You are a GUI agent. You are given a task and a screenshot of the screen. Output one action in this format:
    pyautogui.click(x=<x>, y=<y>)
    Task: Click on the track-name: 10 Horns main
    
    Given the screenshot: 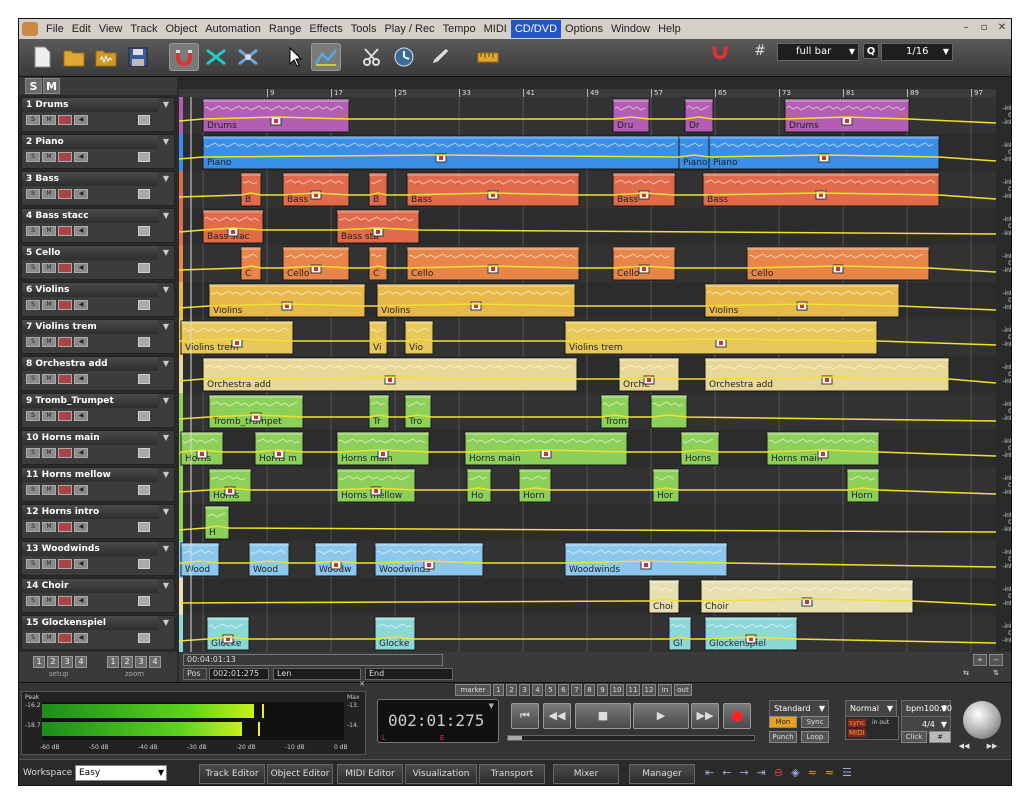 What is the action you would take?
    pyautogui.click(x=90, y=438)
    